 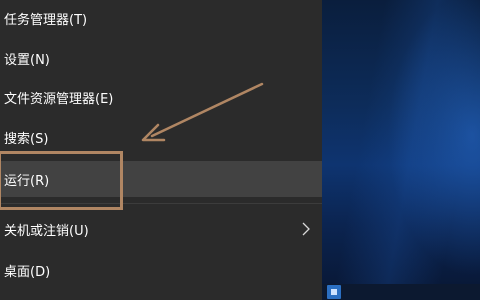 What do you see at coordinates (401, 292) in the screenshot?
I see `taskbar` at bounding box center [401, 292].